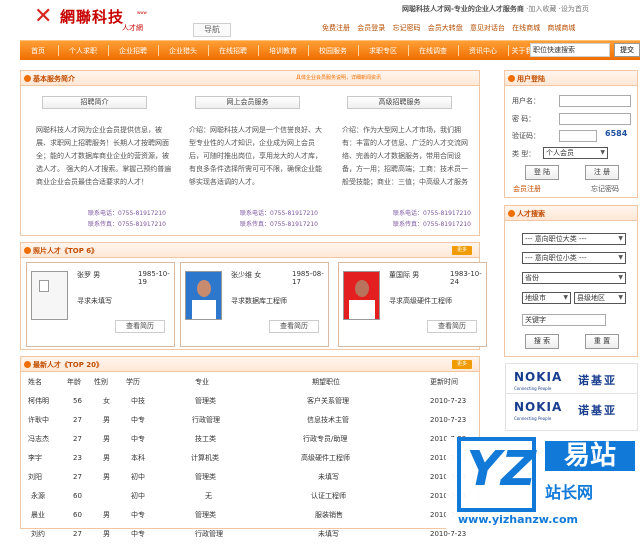 The height and width of the screenshot is (544, 640). Describe the element at coordinates (247, 102) in the screenshot. I see `online-member-service-button: 网上会员服务` at that location.